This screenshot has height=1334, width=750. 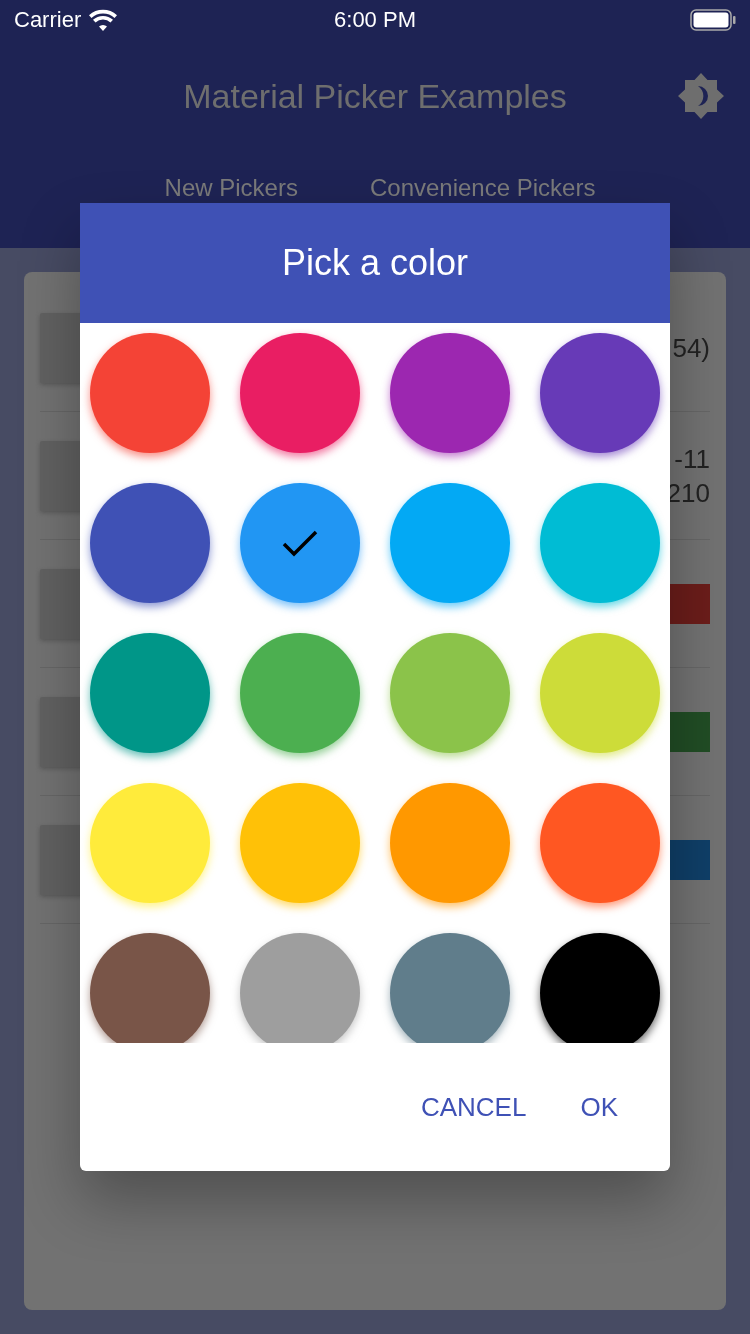 I want to click on carrier-label: Carrier, so click(x=48, y=20).